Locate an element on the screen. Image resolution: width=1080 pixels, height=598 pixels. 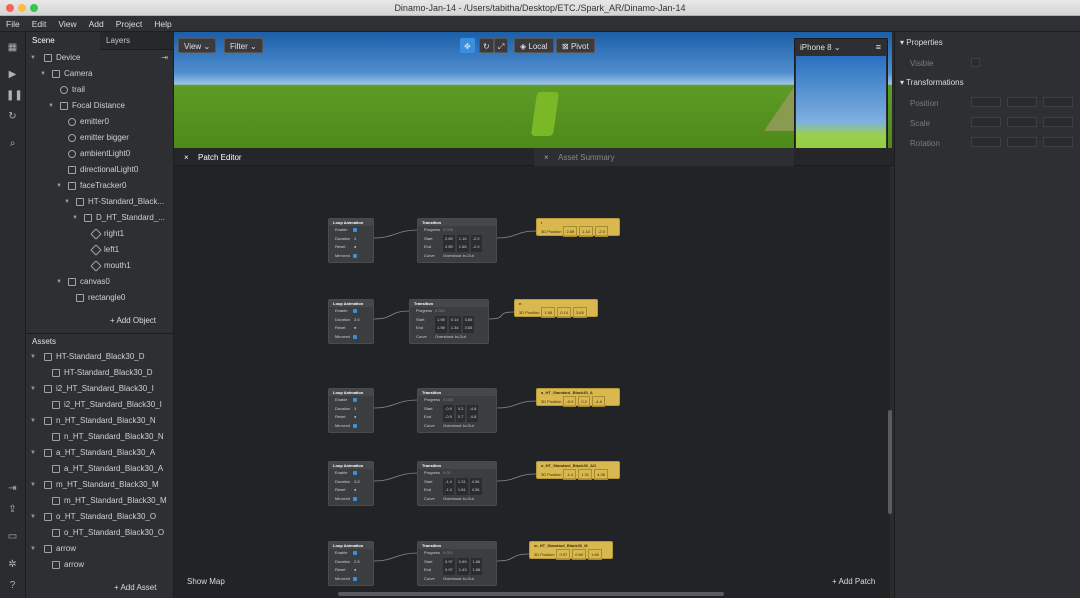
transformations-section: ▾ Transformations is located at coordinates (932, 82).